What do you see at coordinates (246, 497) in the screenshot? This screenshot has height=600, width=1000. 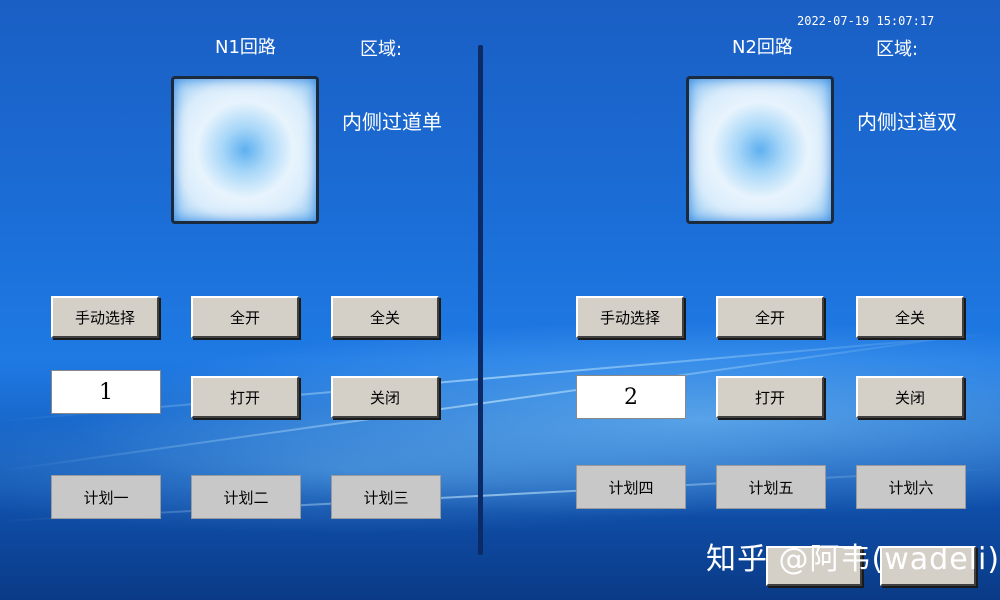 I see `plan-button: 计划二` at bounding box center [246, 497].